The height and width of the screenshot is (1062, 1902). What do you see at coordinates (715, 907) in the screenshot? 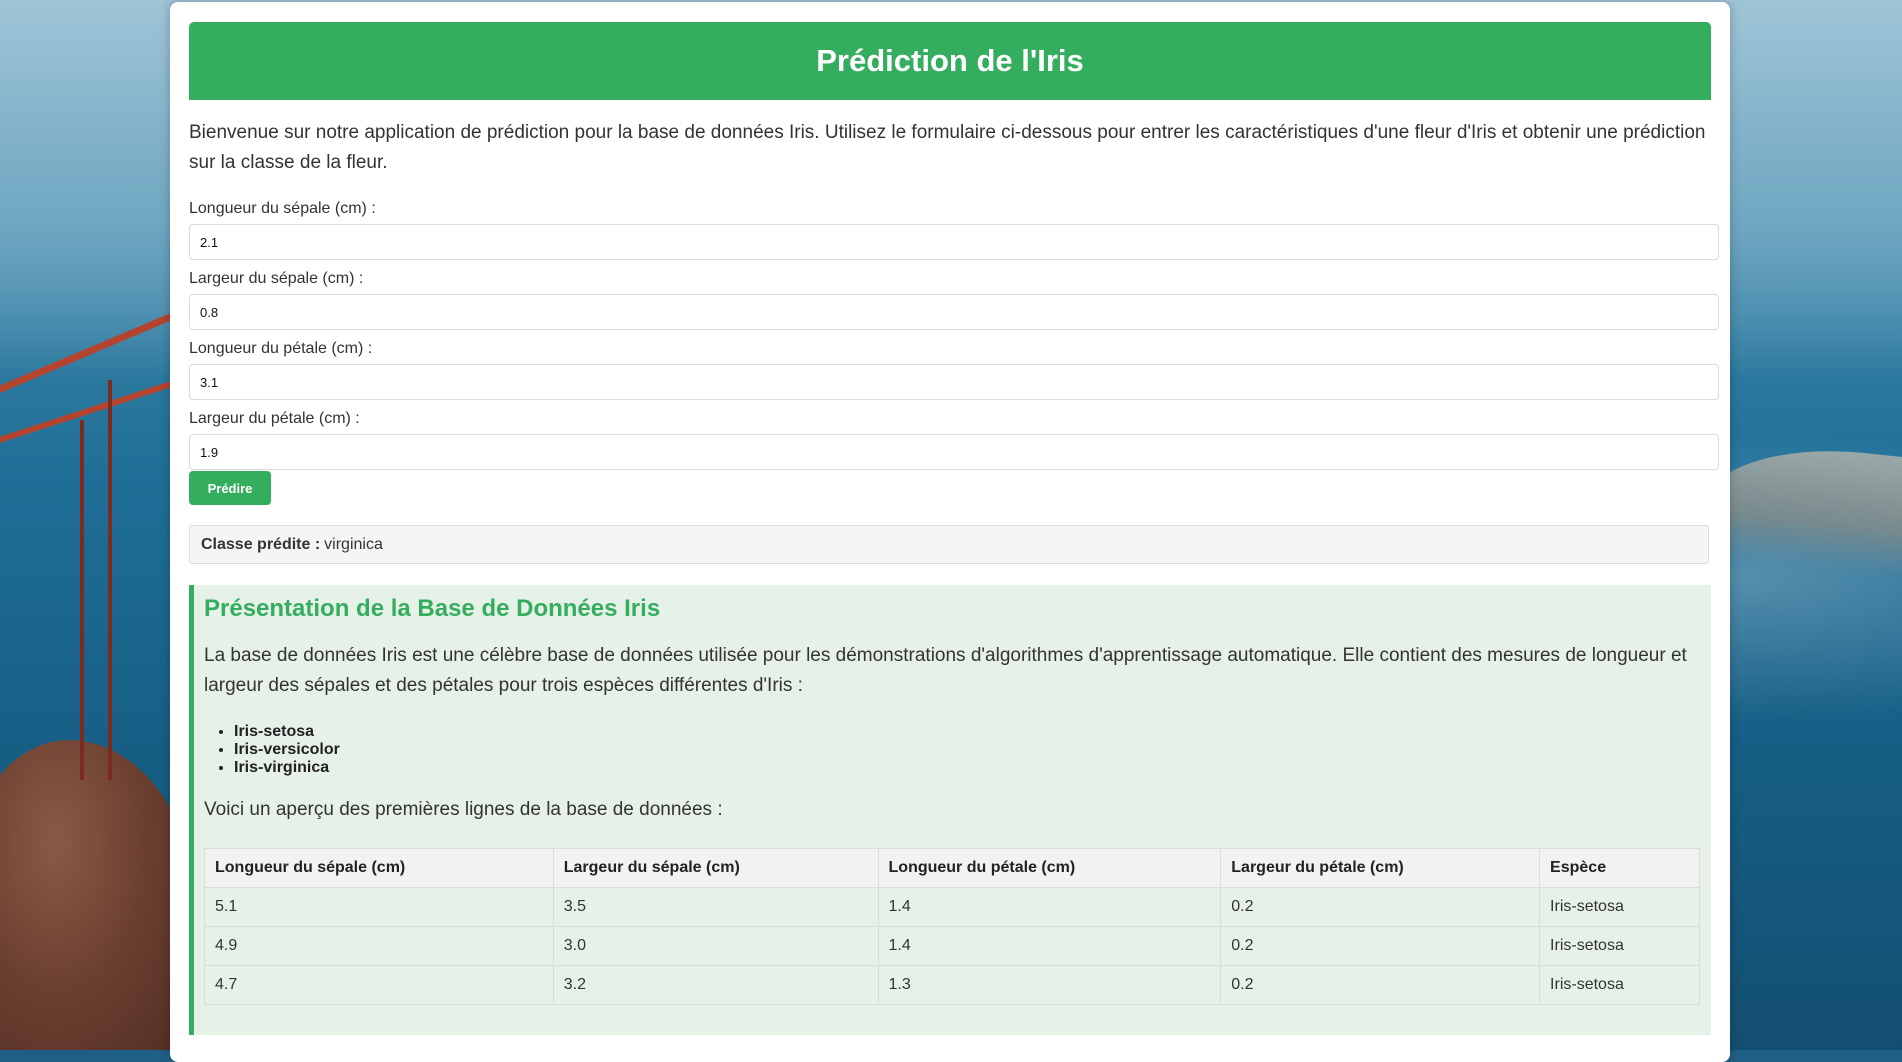
I see `table-cell: 3.5` at bounding box center [715, 907].